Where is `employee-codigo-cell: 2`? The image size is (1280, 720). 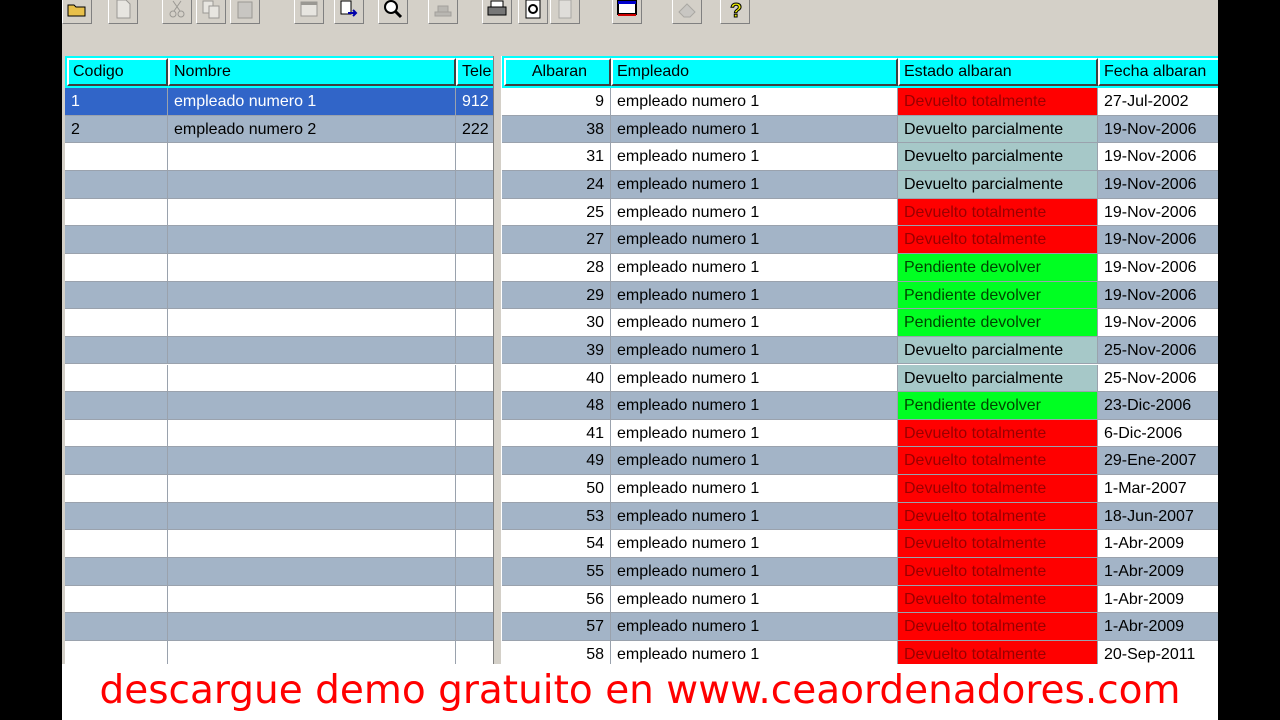 employee-codigo-cell: 2 is located at coordinates (116, 129).